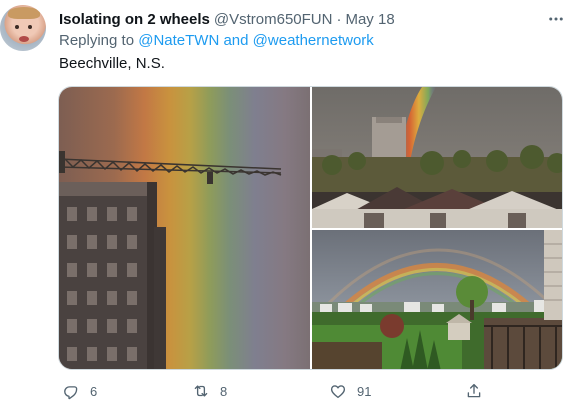 This screenshot has height=405, width=583. I want to click on mention-joiner: and, so click(236, 40).